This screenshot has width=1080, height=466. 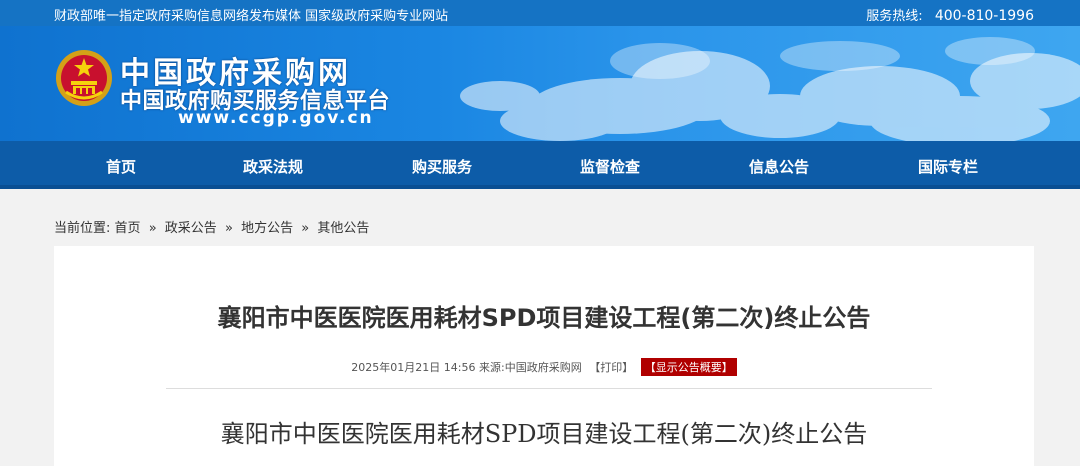 What do you see at coordinates (544, 434) in the screenshot?
I see `article-body-title: 襄阳市中医医院医用耗材SPD项目建设工程(第二次)终止公告` at bounding box center [544, 434].